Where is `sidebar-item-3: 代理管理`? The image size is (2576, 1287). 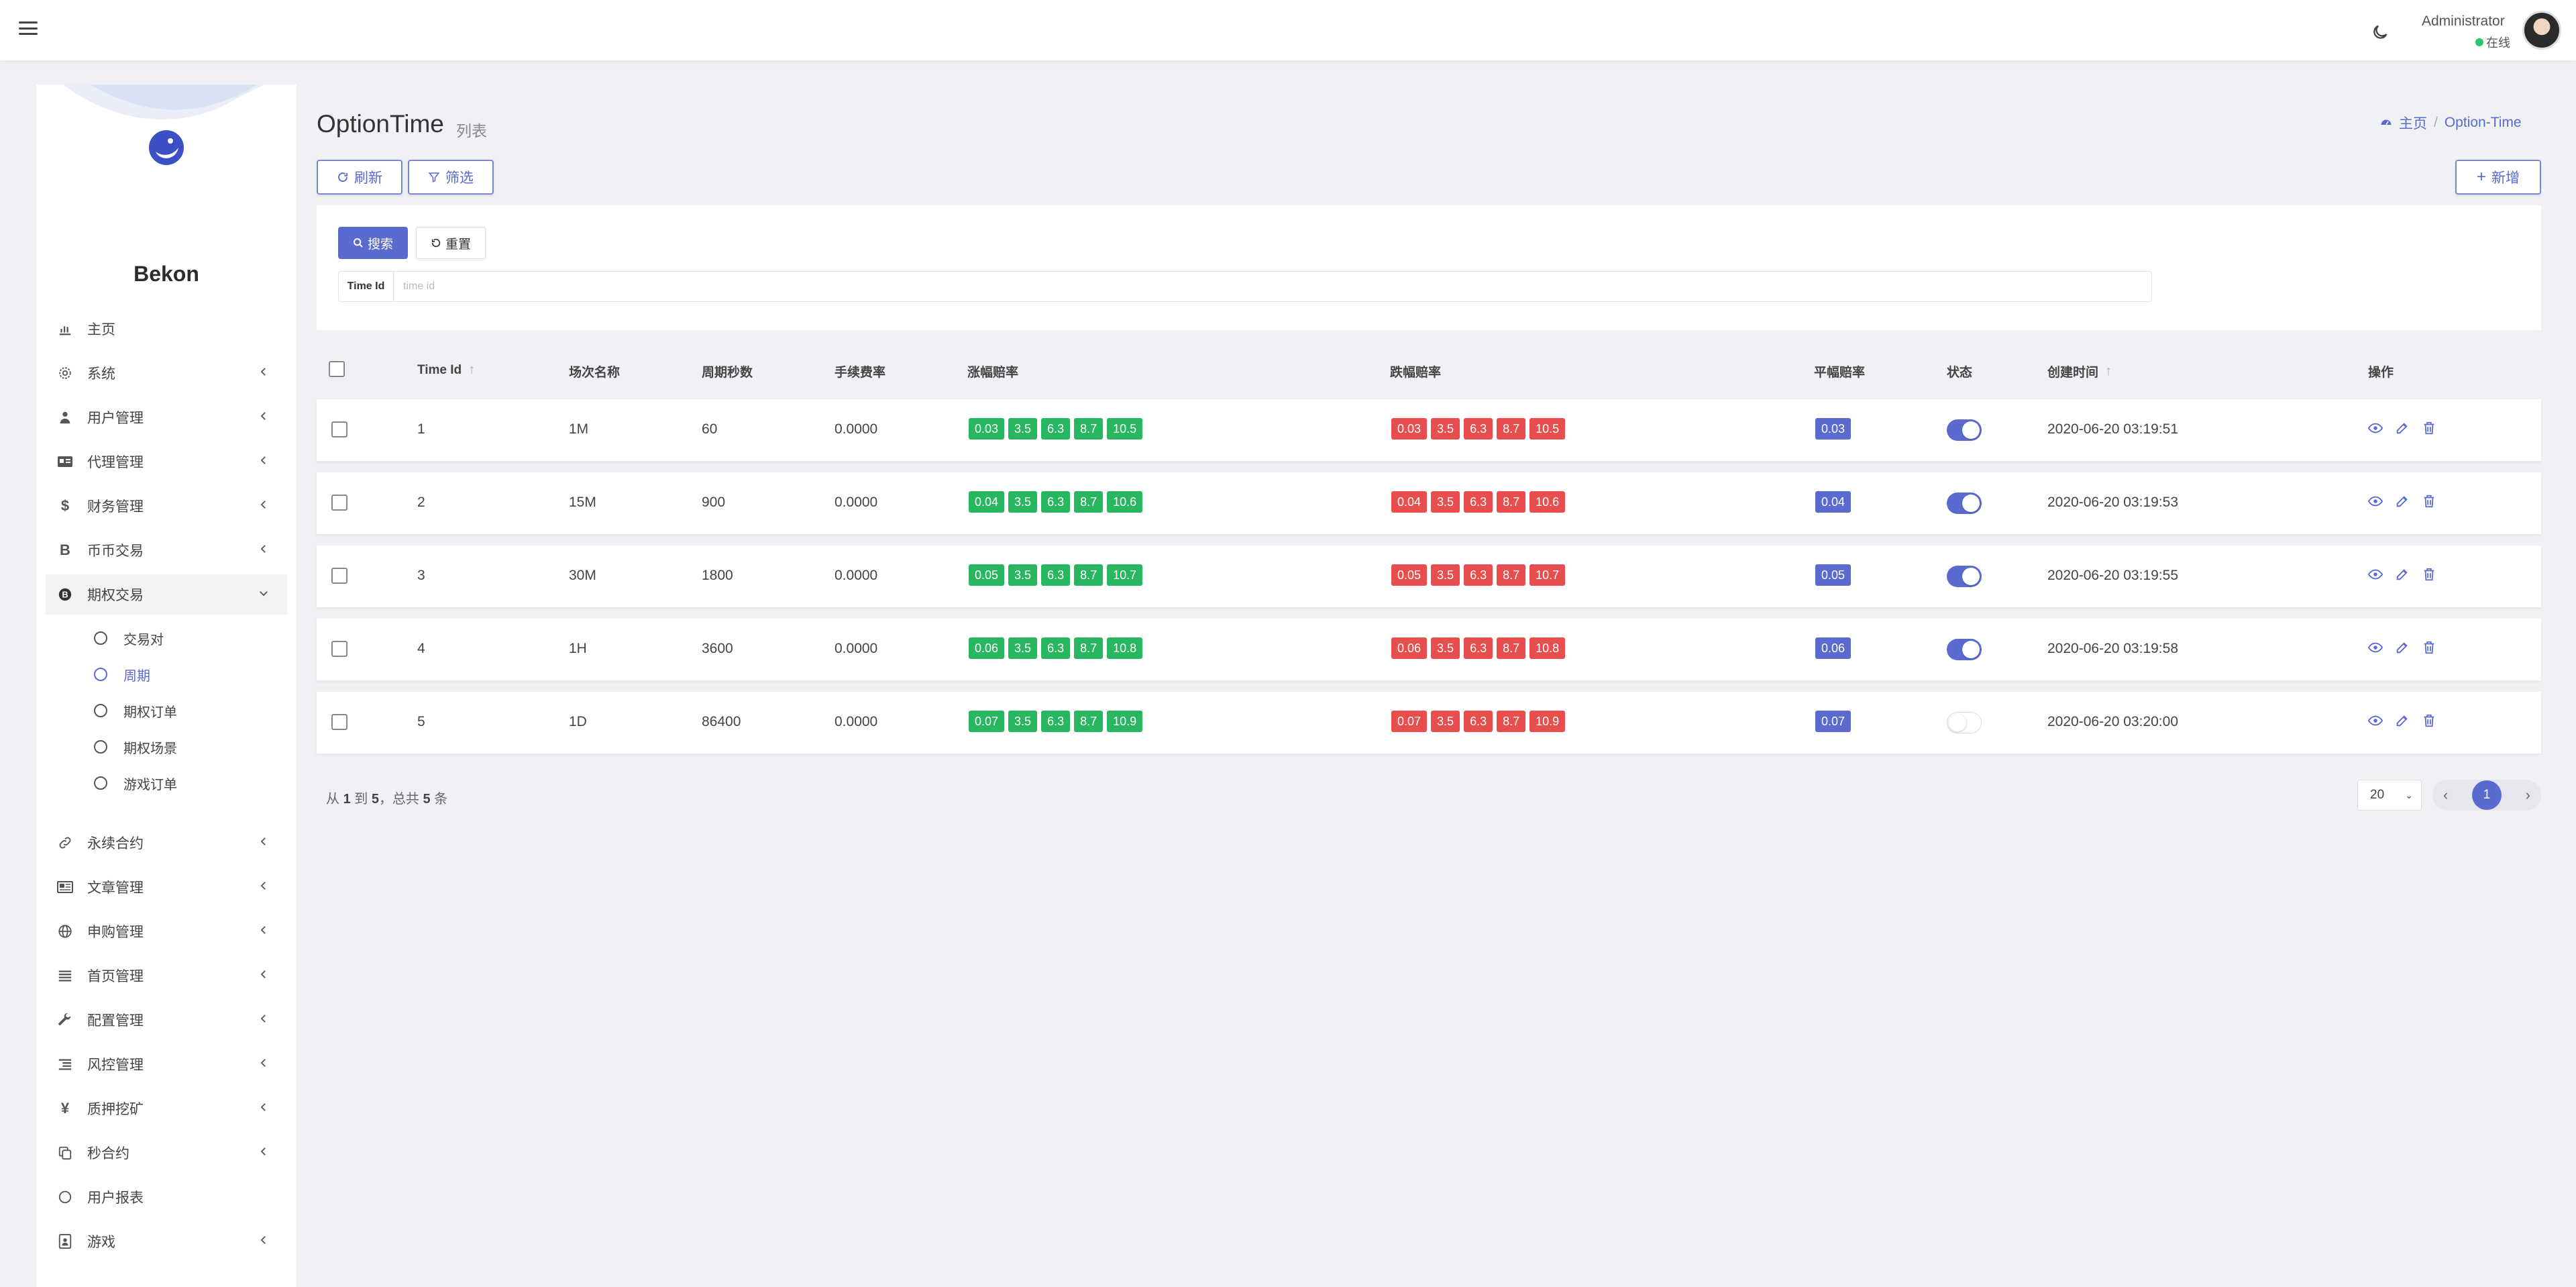
sidebar-item-3: 代理管理 is located at coordinates (166, 462).